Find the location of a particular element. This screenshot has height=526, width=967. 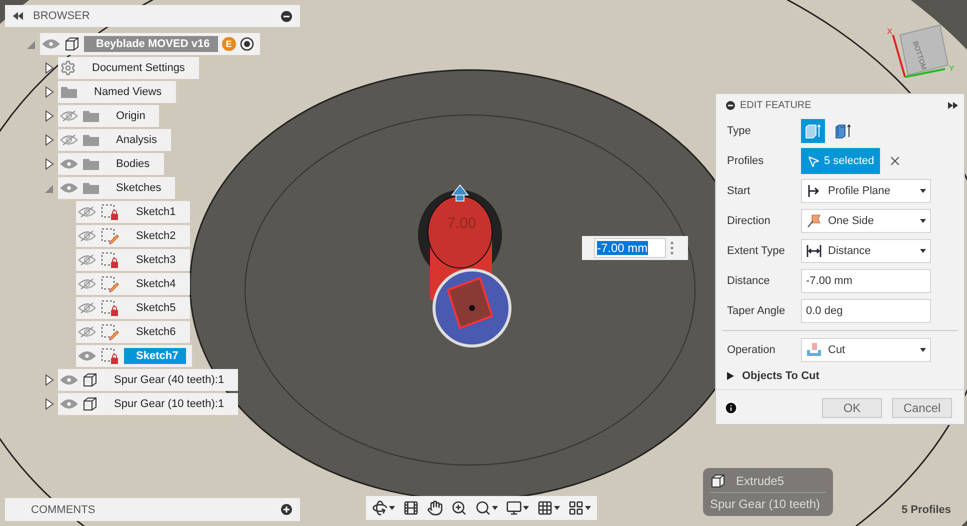

grid-icon is located at coordinates (545, 508).